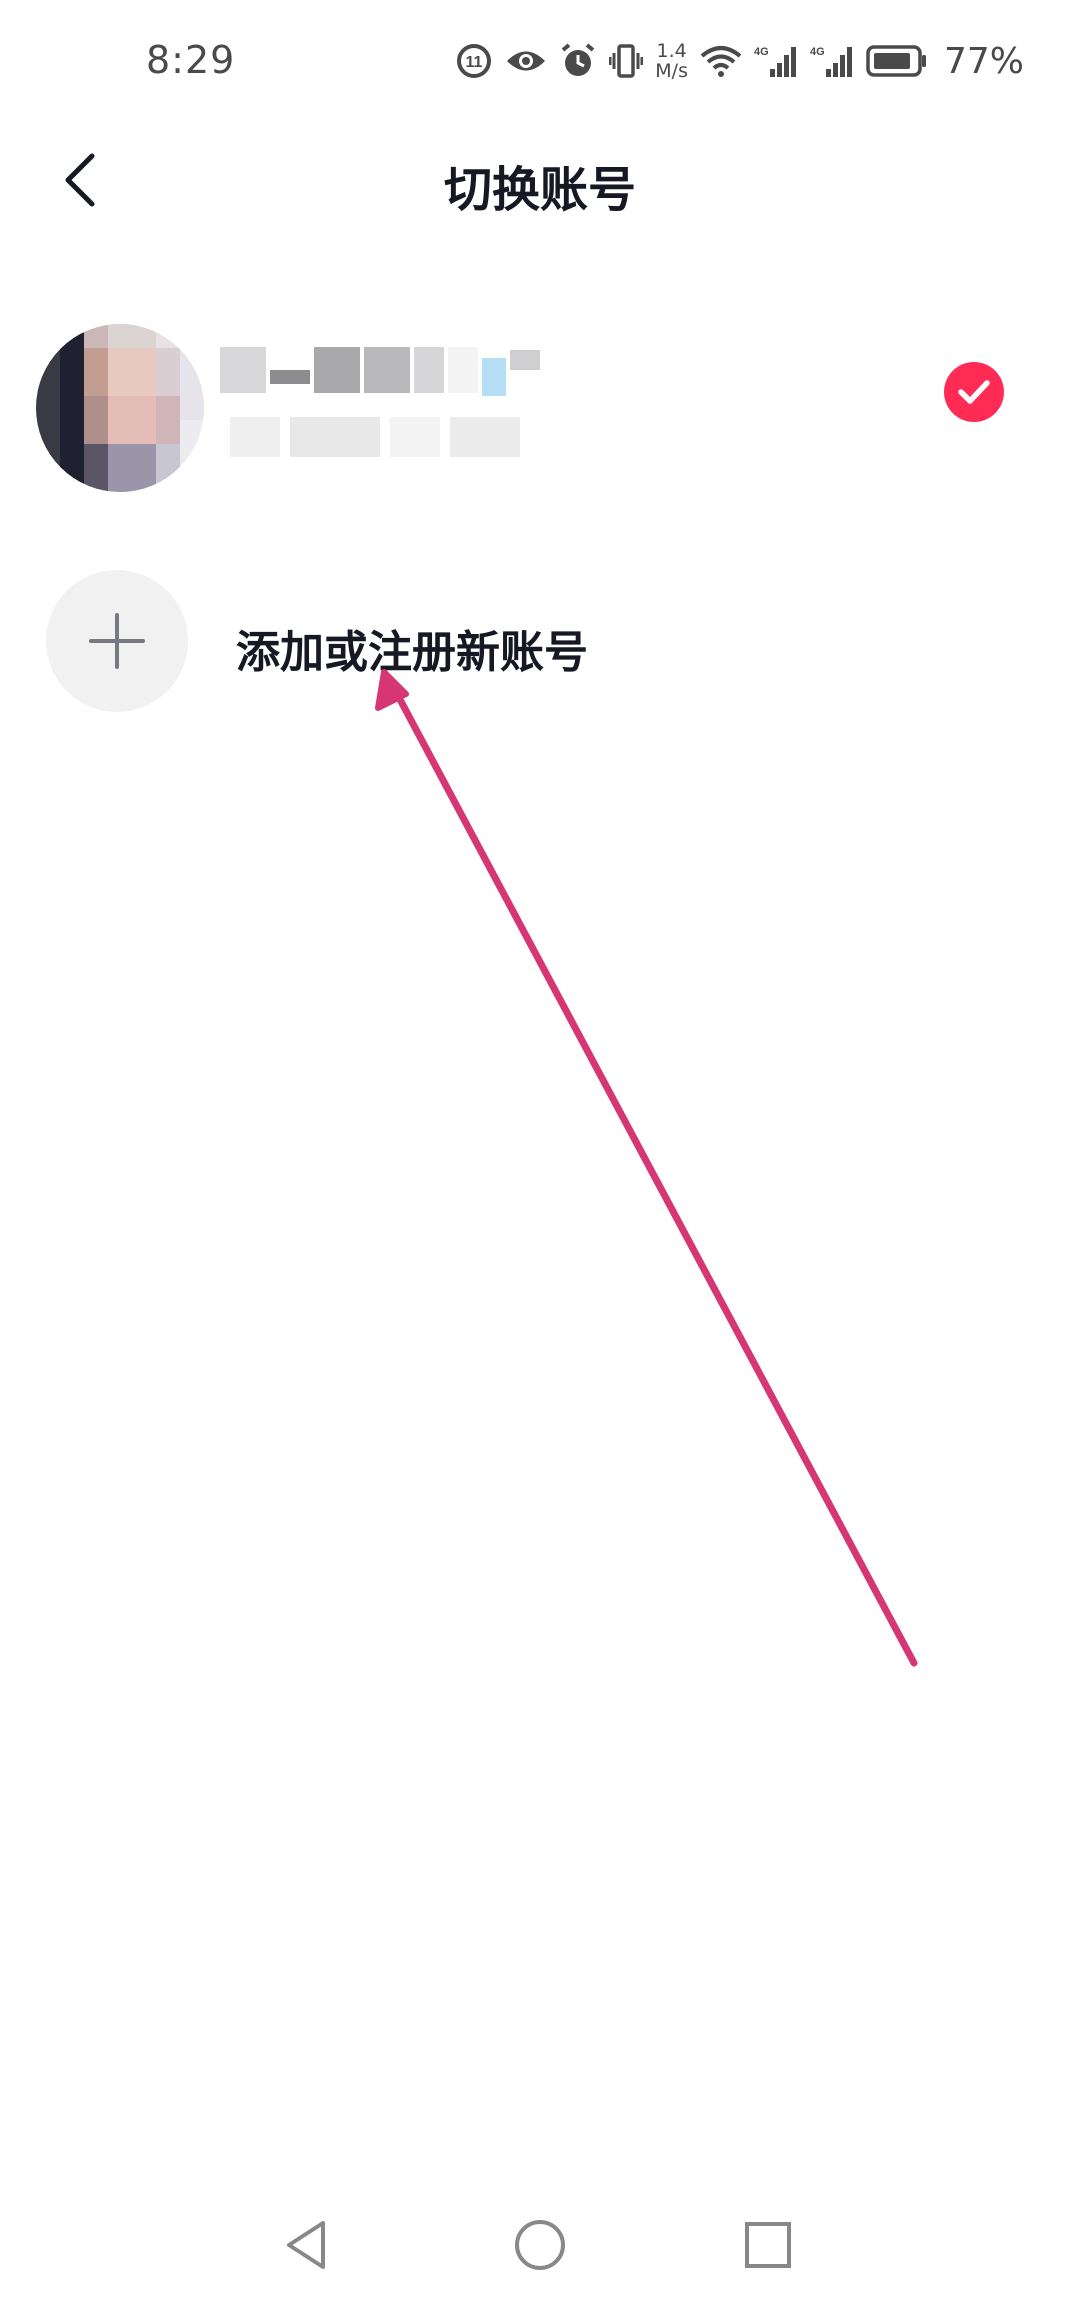 Image resolution: width=1080 pixels, height=2310 pixels. I want to click on nav-back-button, so click(307, 2245).